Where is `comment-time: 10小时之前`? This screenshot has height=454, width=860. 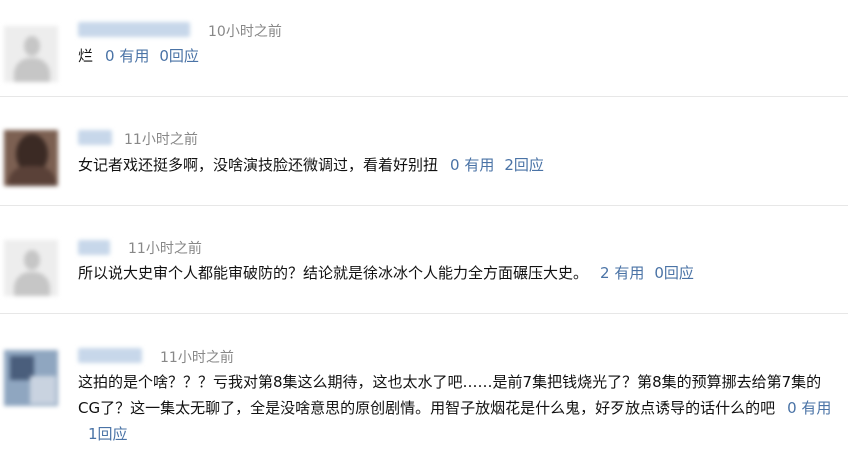
comment-time: 10小时之前 is located at coordinates (245, 32).